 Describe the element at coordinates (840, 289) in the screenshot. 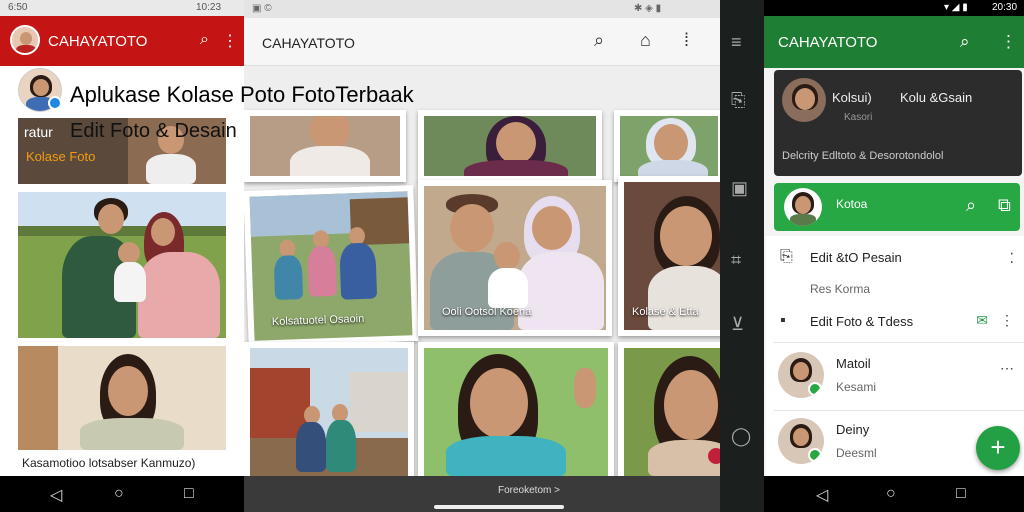

I see `list-item-sub: Res Korma` at that location.